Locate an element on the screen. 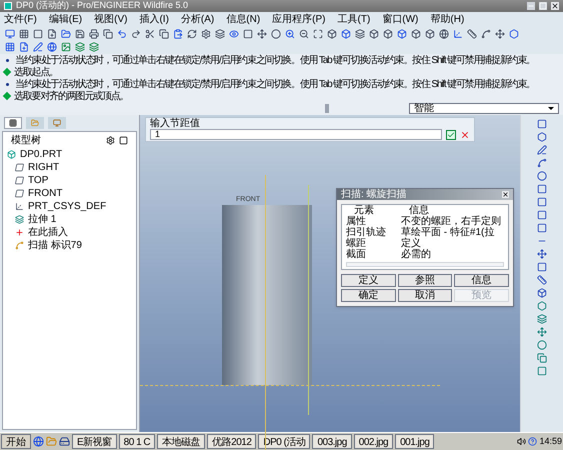 The height and width of the screenshot is (450, 563). taskbar-button: 001.jpg is located at coordinates (414, 441).